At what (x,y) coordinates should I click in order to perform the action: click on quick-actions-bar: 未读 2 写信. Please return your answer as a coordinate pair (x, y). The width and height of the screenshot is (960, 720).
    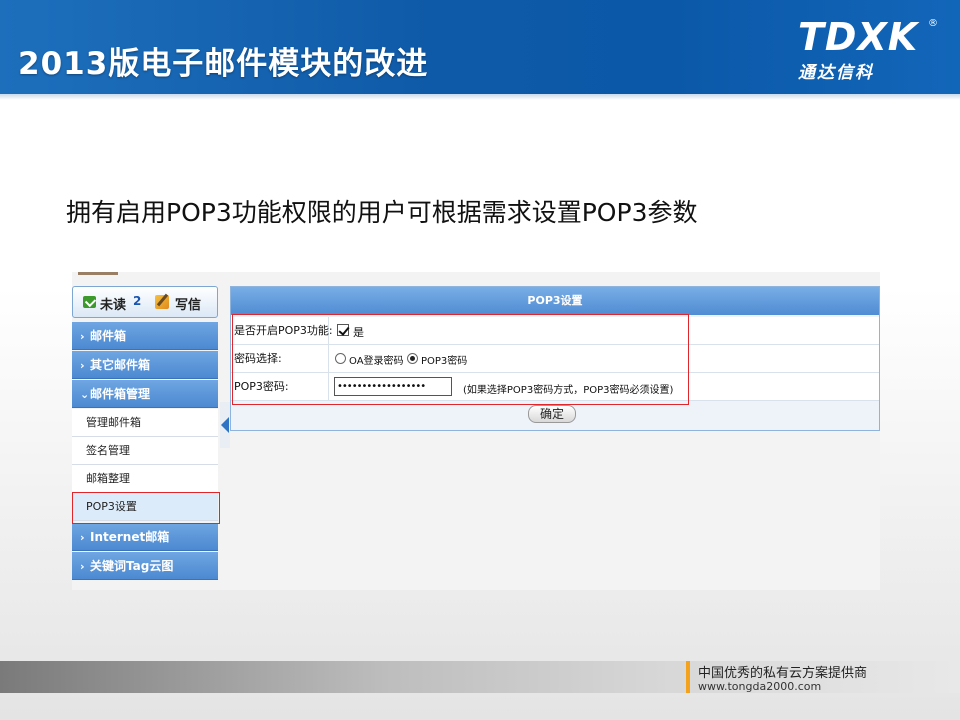
    Looking at the image, I should click on (145, 302).